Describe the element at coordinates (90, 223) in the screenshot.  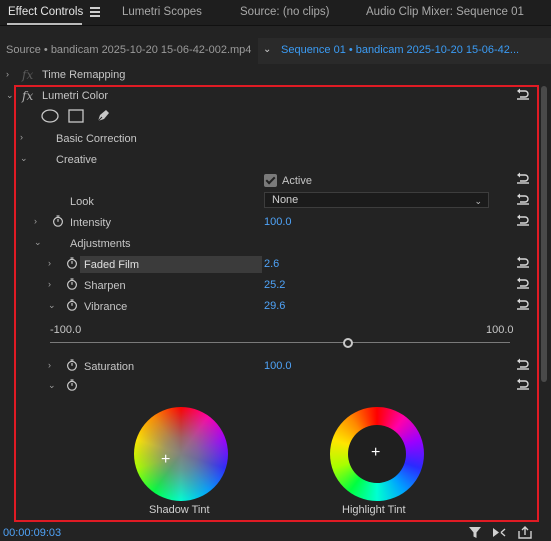
I see `intensity-label: Intensity` at that location.